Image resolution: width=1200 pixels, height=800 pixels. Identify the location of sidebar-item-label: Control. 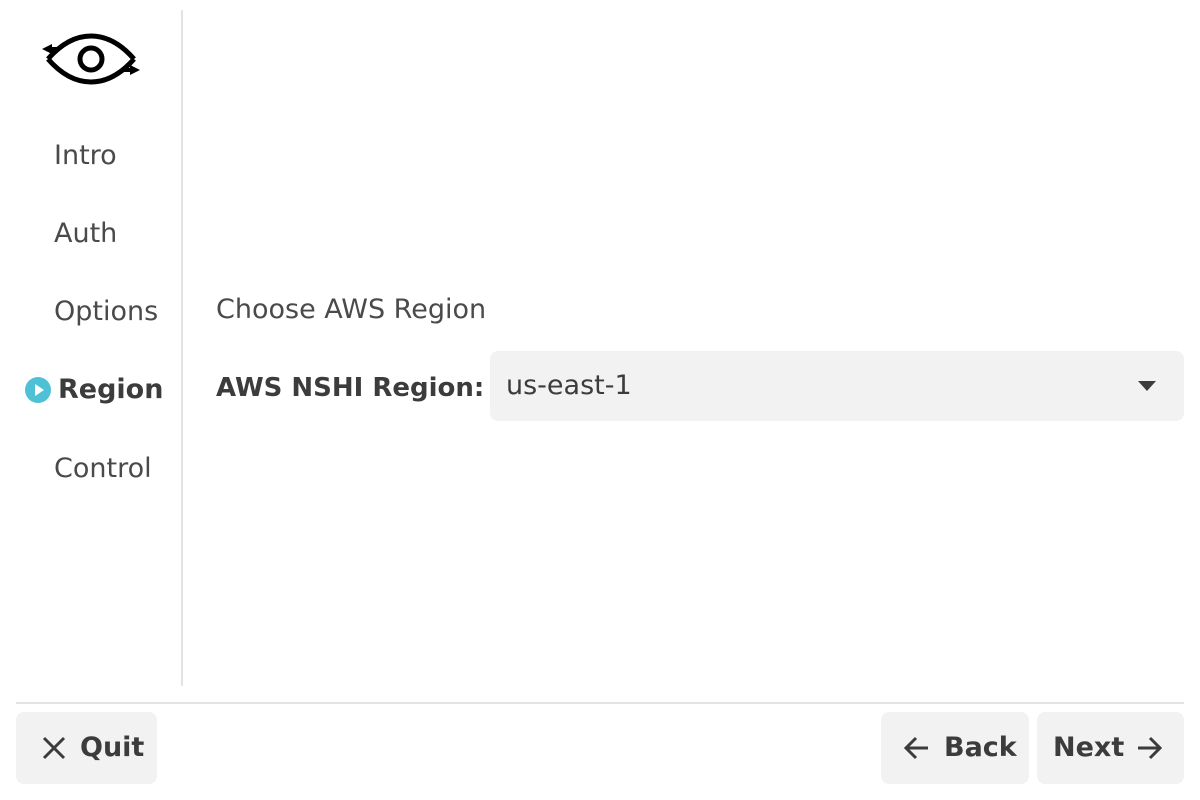
(103, 468).